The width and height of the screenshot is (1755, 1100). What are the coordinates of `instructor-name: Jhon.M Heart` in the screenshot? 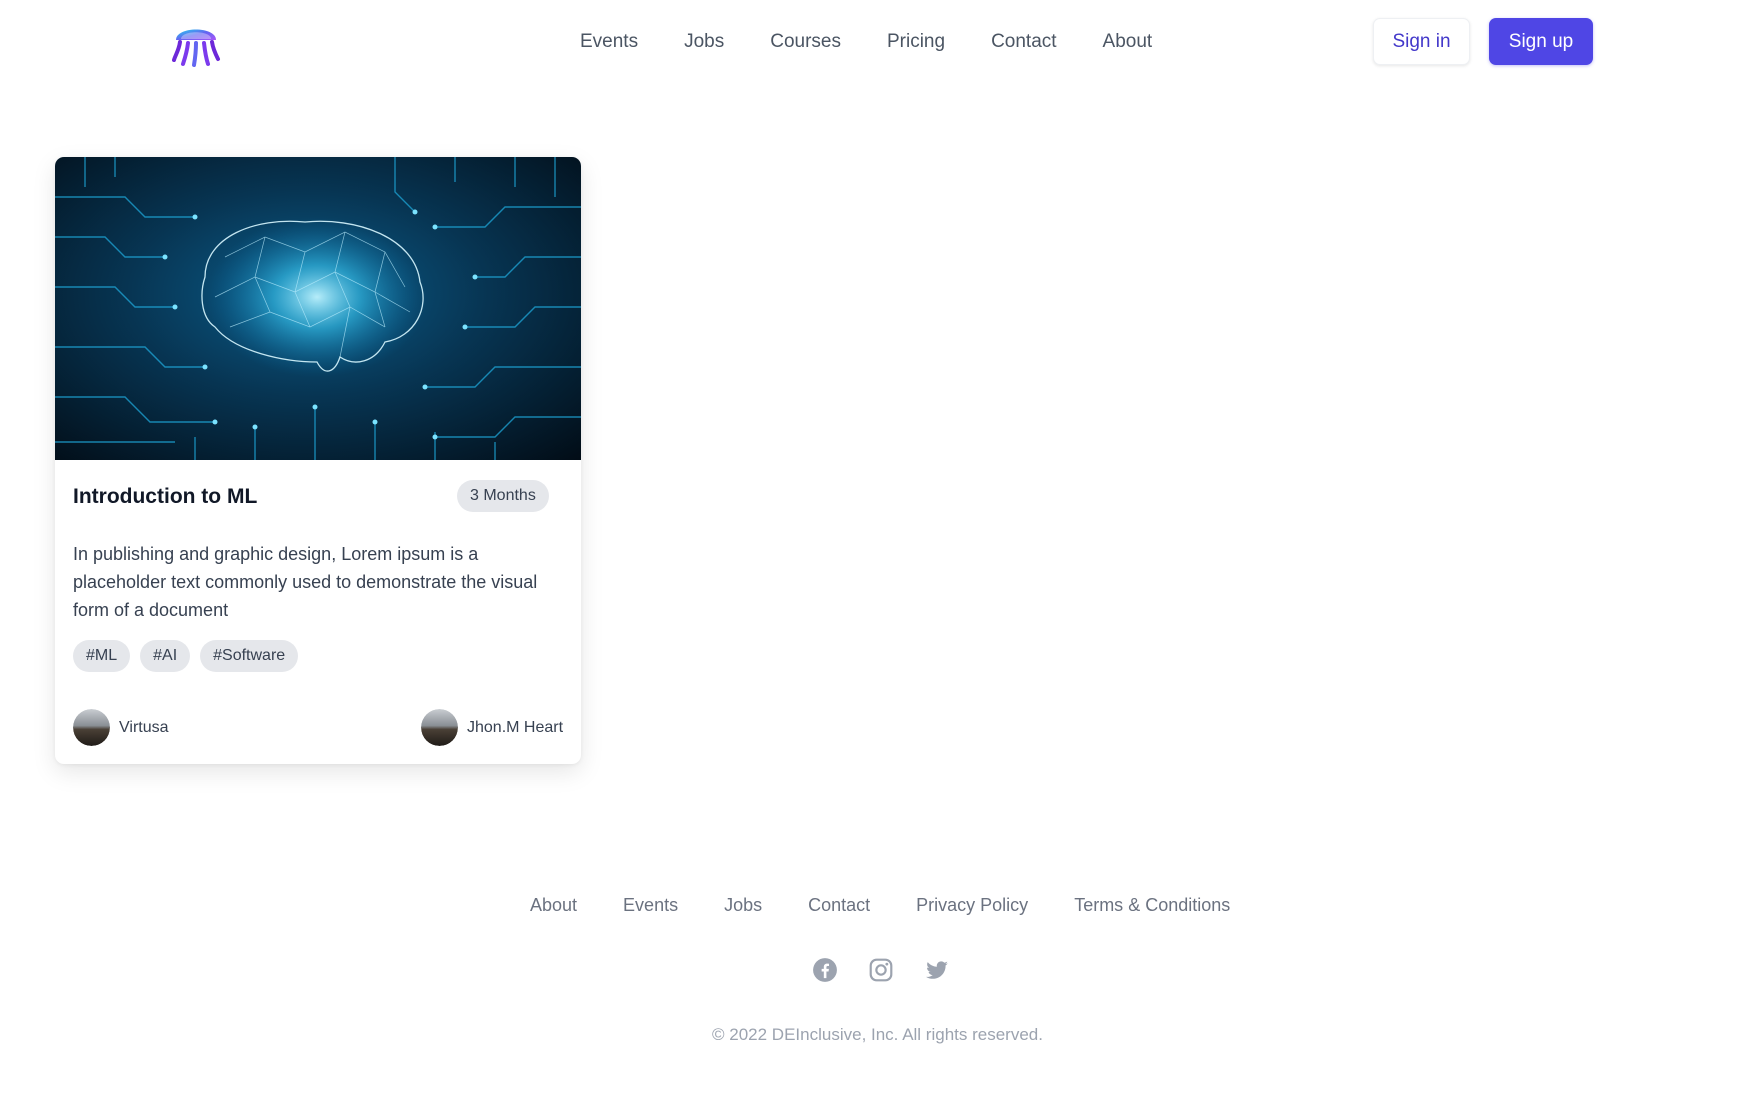 It's located at (515, 727).